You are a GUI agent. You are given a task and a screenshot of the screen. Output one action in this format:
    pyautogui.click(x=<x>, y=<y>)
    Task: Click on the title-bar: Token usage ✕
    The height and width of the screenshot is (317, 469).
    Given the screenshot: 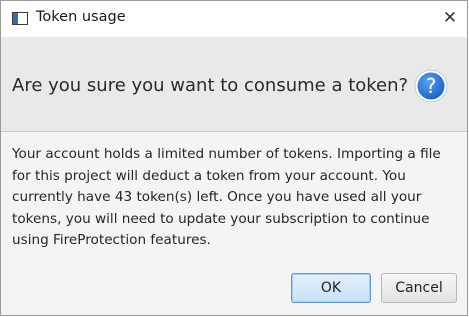 What is the action you would take?
    pyautogui.click(x=234, y=19)
    